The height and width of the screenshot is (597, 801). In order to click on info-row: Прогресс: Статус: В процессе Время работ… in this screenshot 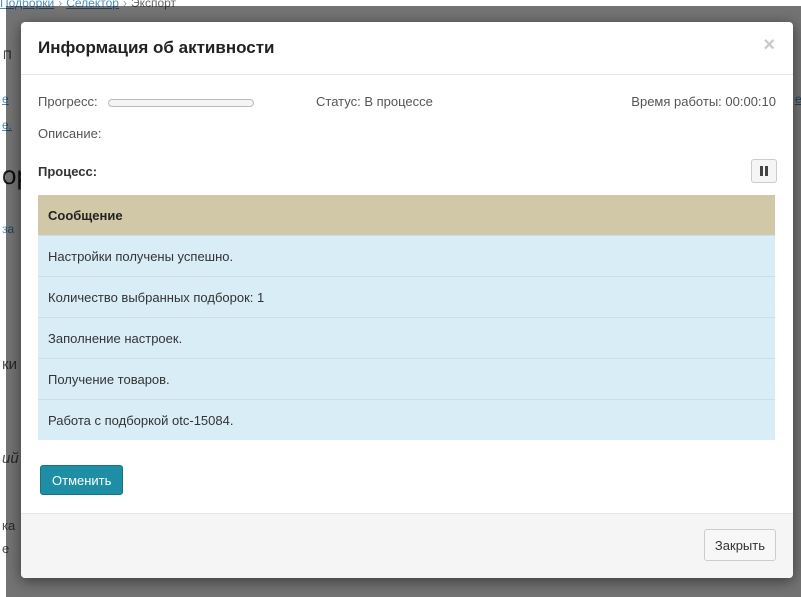, I will do `click(407, 102)`.